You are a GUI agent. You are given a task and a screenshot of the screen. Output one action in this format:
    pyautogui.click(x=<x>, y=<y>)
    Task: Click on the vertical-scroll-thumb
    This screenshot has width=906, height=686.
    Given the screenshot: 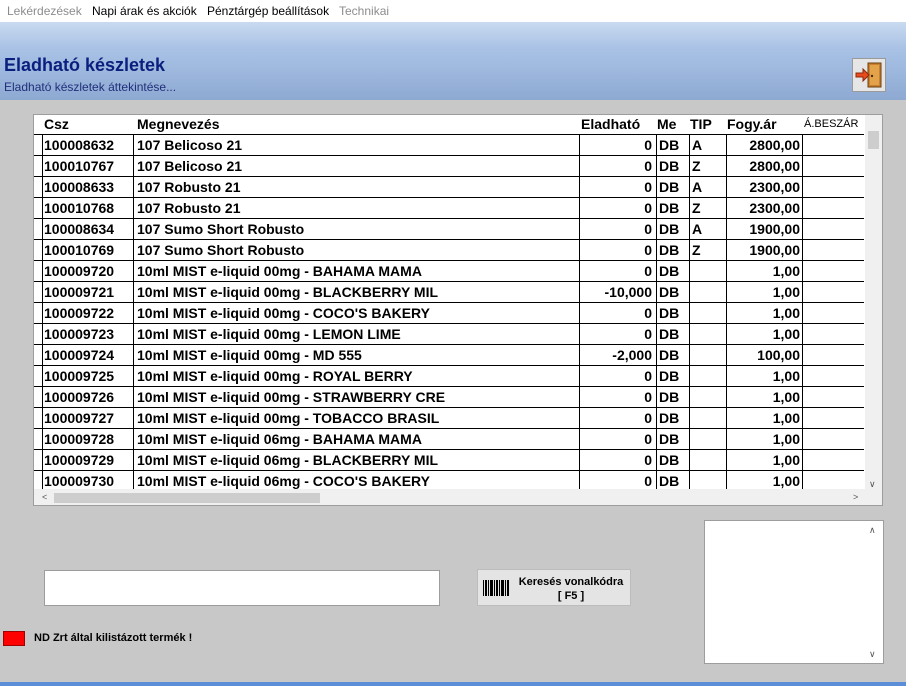 What is the action you would take?
    pyautogui.click(x=873, y=140)
    